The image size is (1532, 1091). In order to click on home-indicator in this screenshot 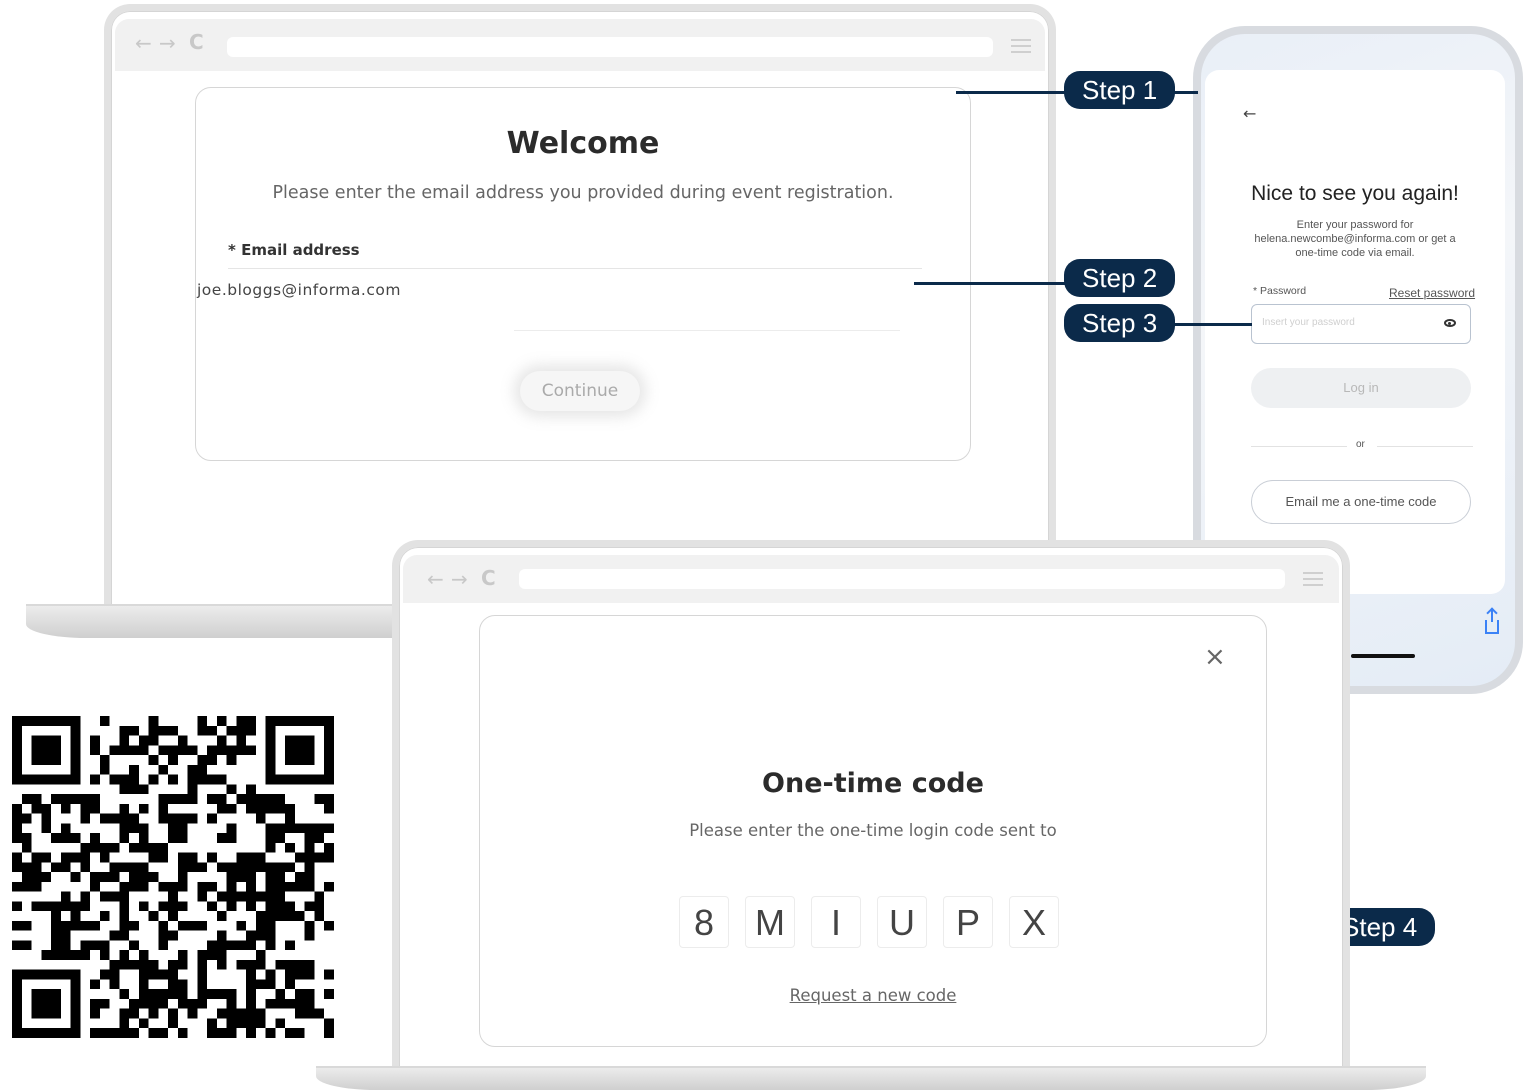, I will do `click(1383, 656)`.